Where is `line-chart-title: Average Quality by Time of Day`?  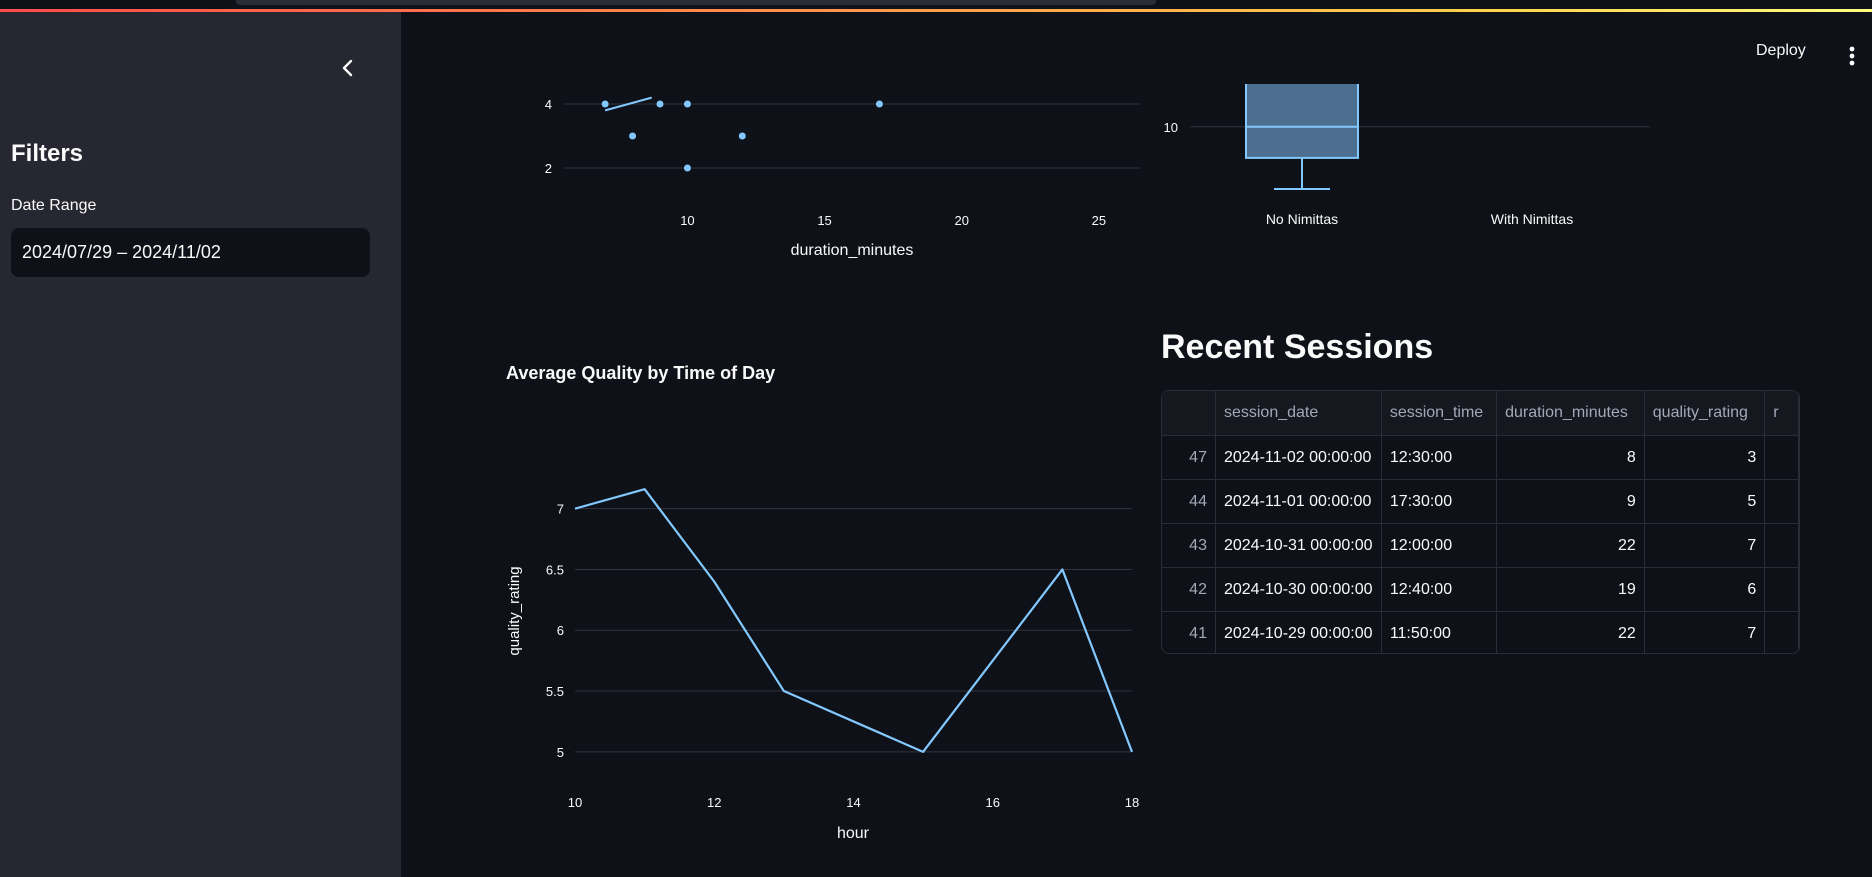 line-chart-title: Average Quality by Time of Day is located at coordinates (641, 373).